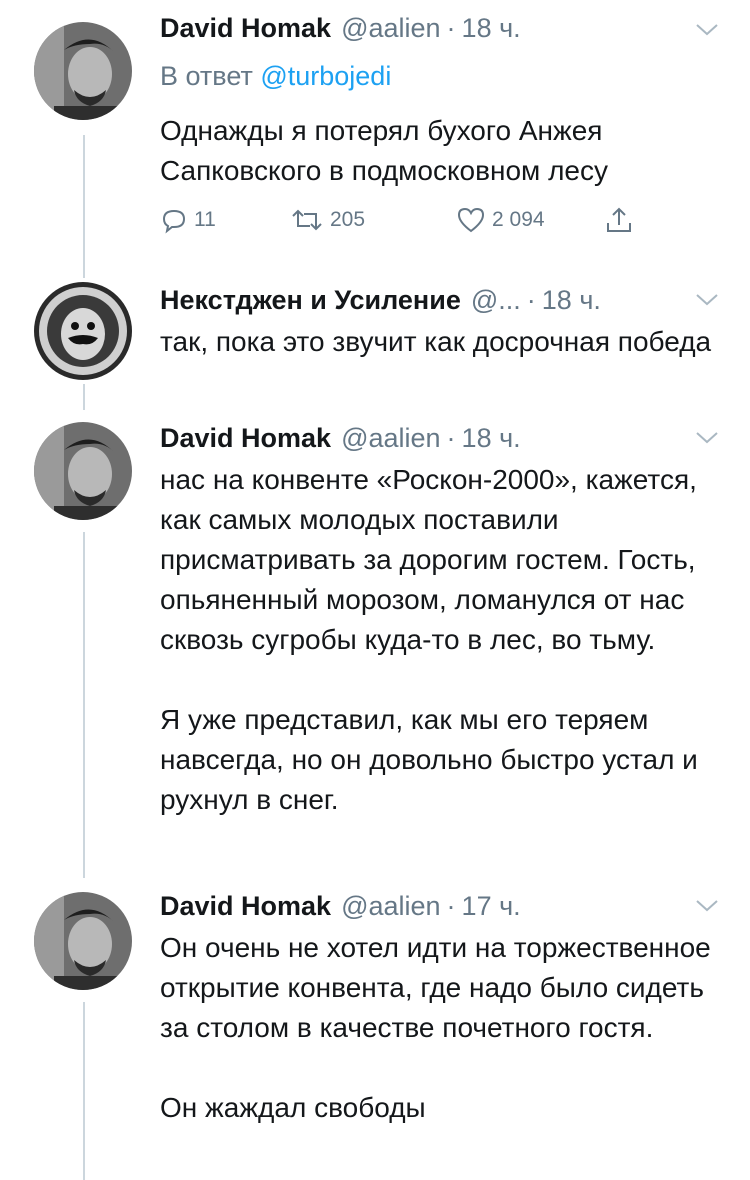  What do you see at coordinates (174, 221) in the screenshot?
I see `reply-icon` at bounding box center [174, 221].